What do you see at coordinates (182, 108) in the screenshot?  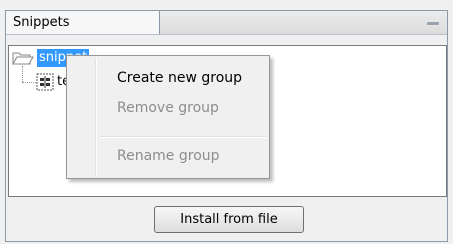 I see `menu-item-remove-group: Remove group` at bounding box center [182, 108].